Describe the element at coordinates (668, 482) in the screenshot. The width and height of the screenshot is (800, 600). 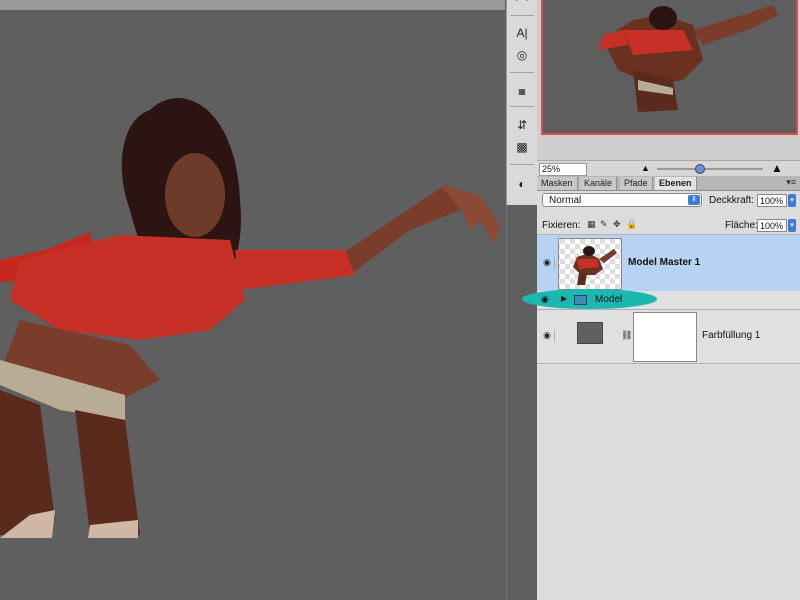
I see `layers-empty-area` at that location.